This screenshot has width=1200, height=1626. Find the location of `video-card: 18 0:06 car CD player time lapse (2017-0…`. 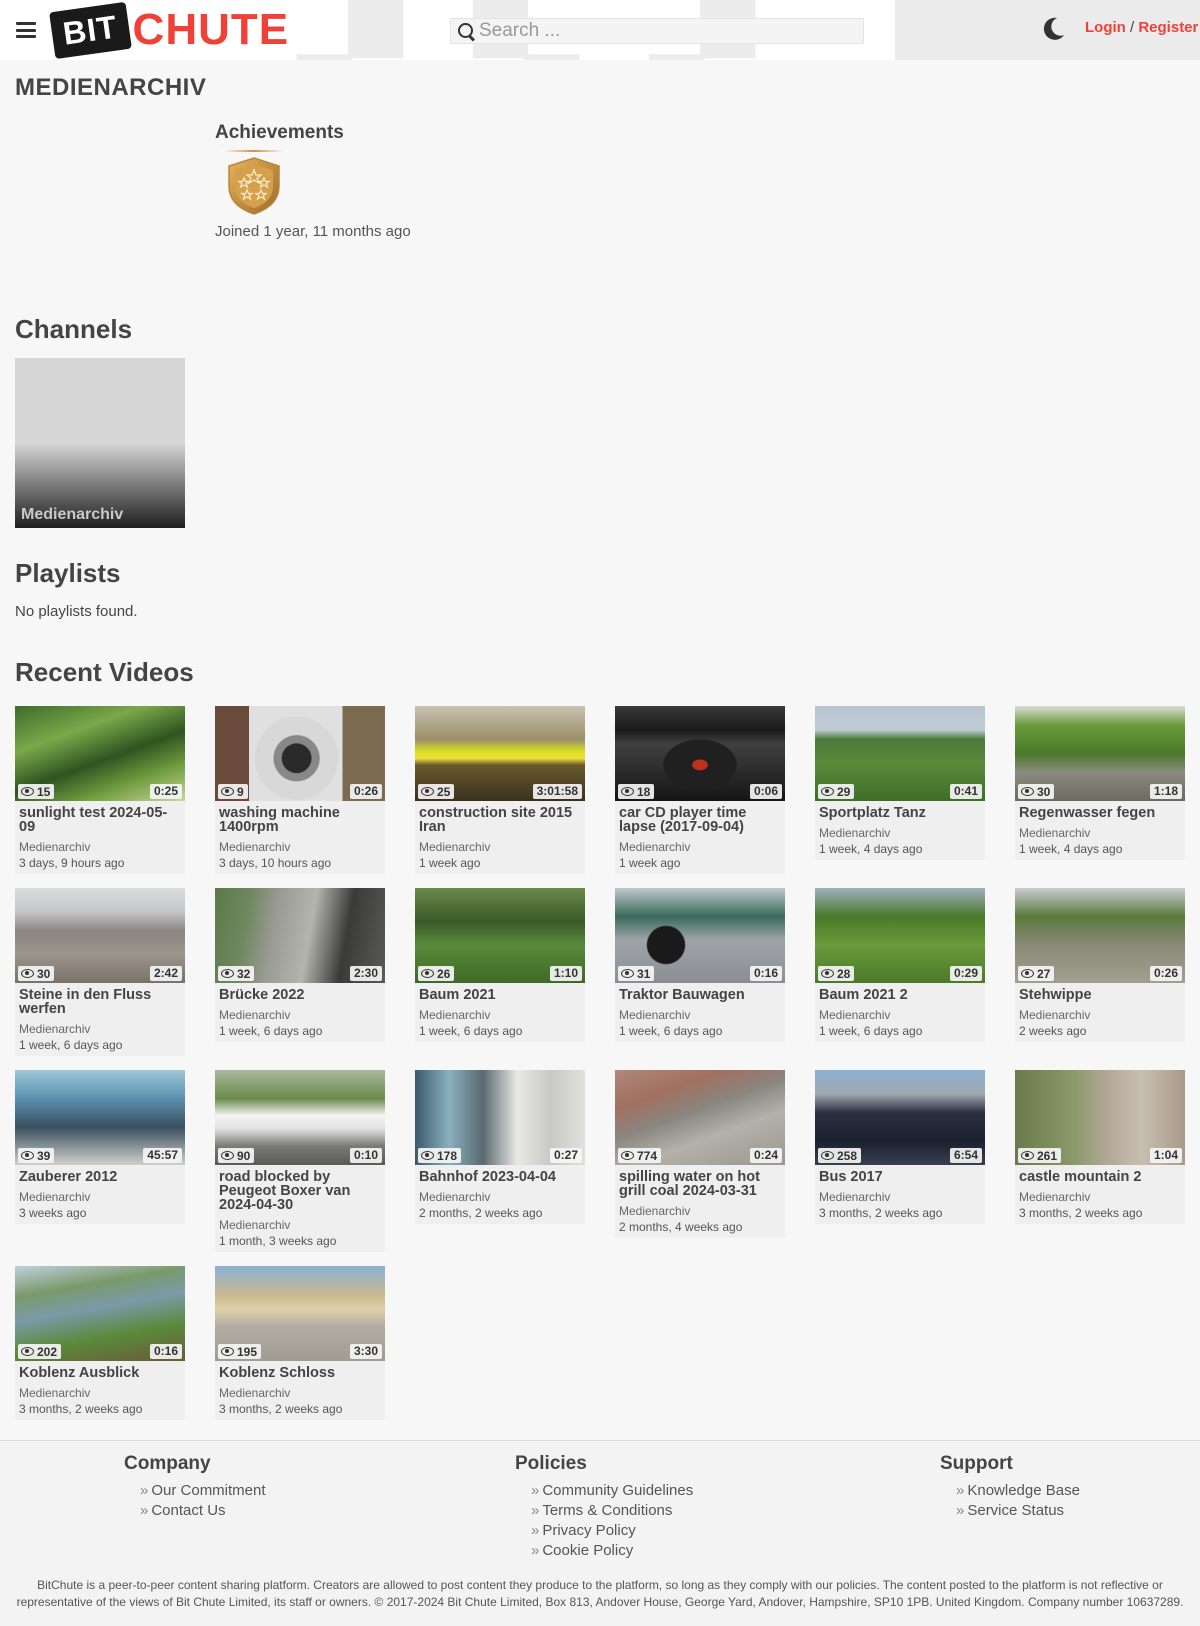

video-card: 18 0:06 car CD player time lapse (2017-0… is located at coordinates (700, 790).